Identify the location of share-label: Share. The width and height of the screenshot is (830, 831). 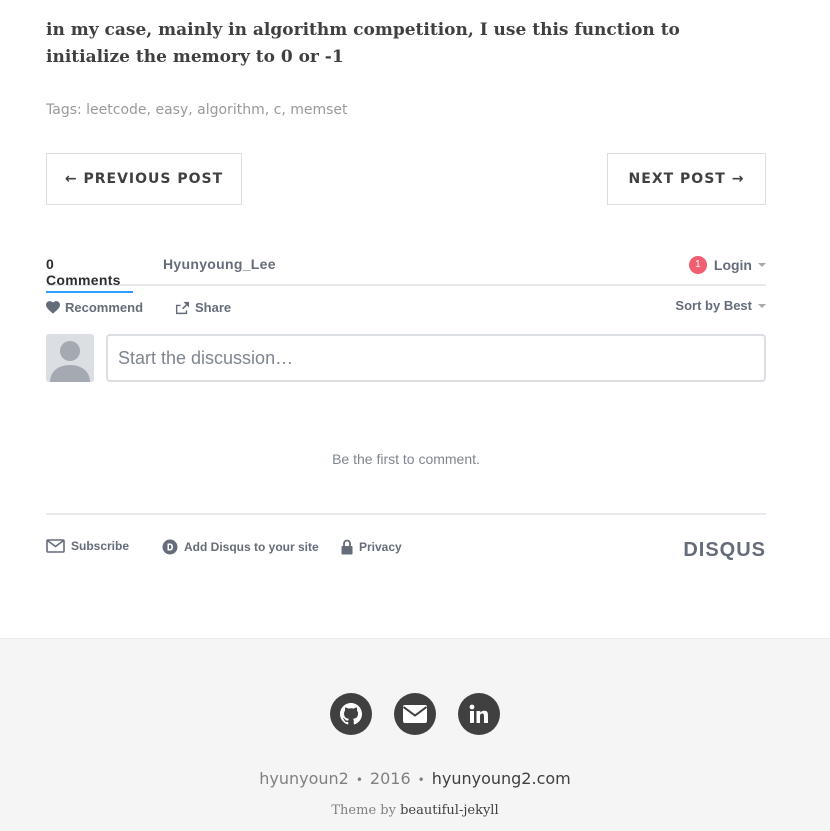
(213, 307).